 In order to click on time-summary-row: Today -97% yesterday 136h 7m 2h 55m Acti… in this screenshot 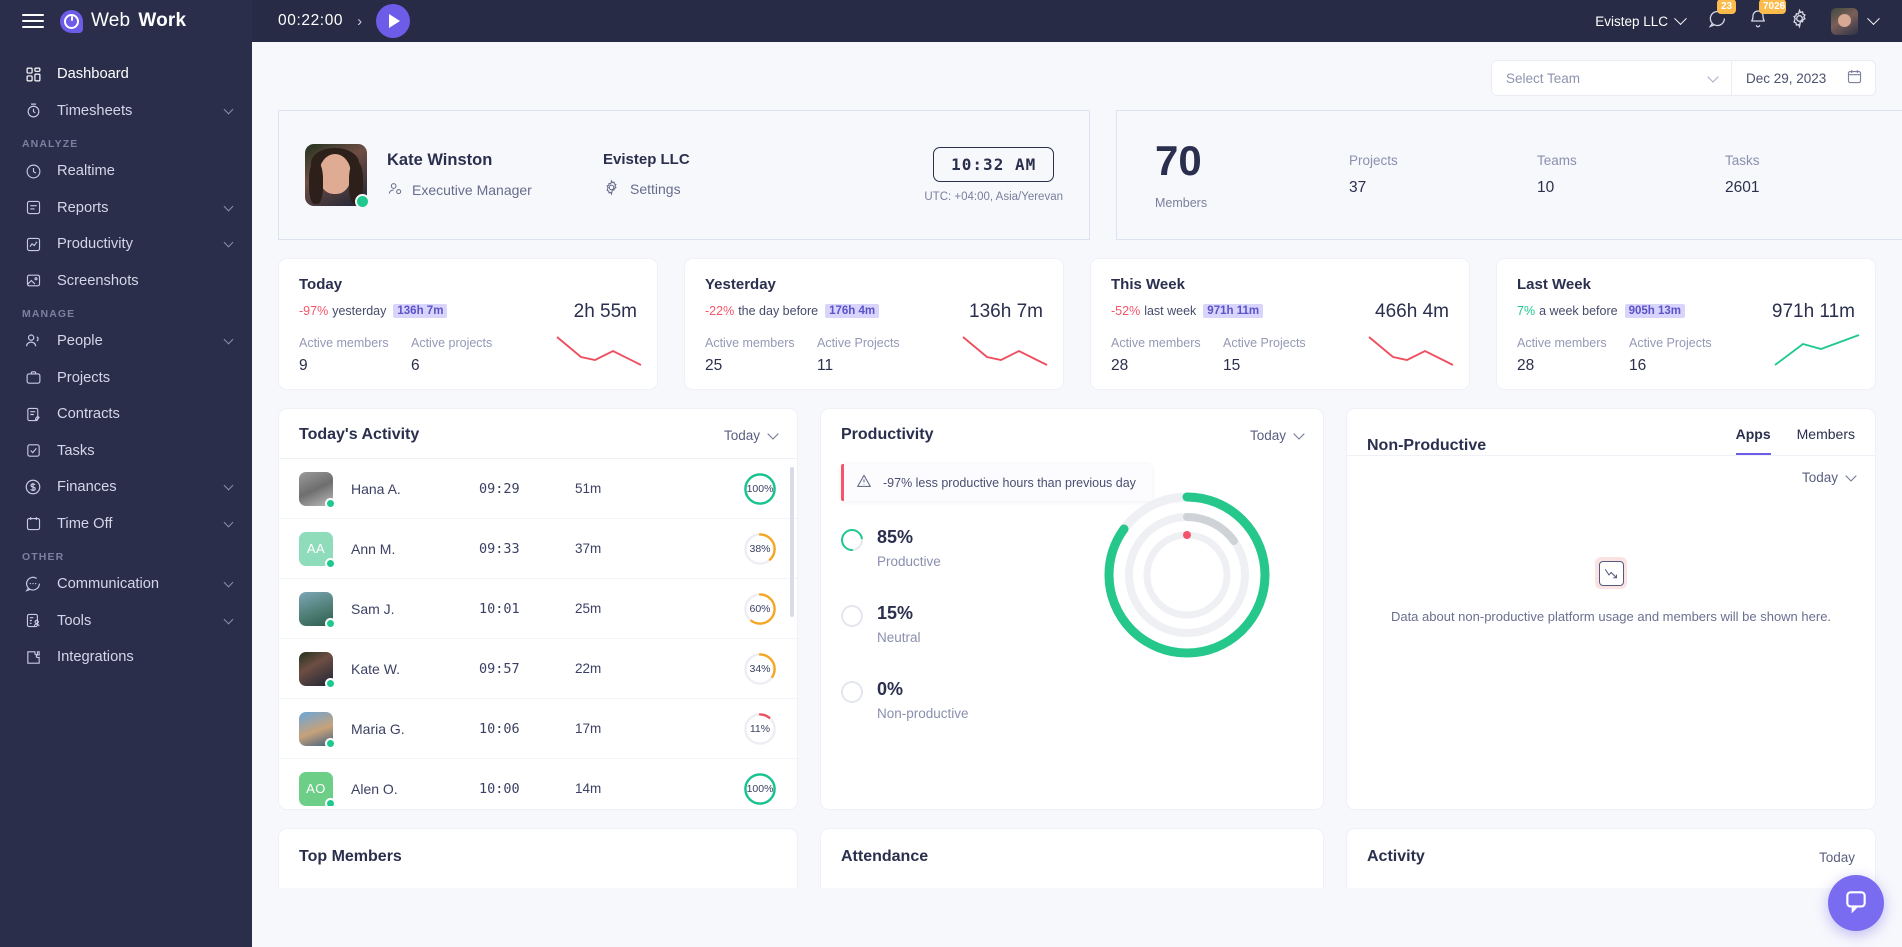, I will do `click(1077, 324)`.